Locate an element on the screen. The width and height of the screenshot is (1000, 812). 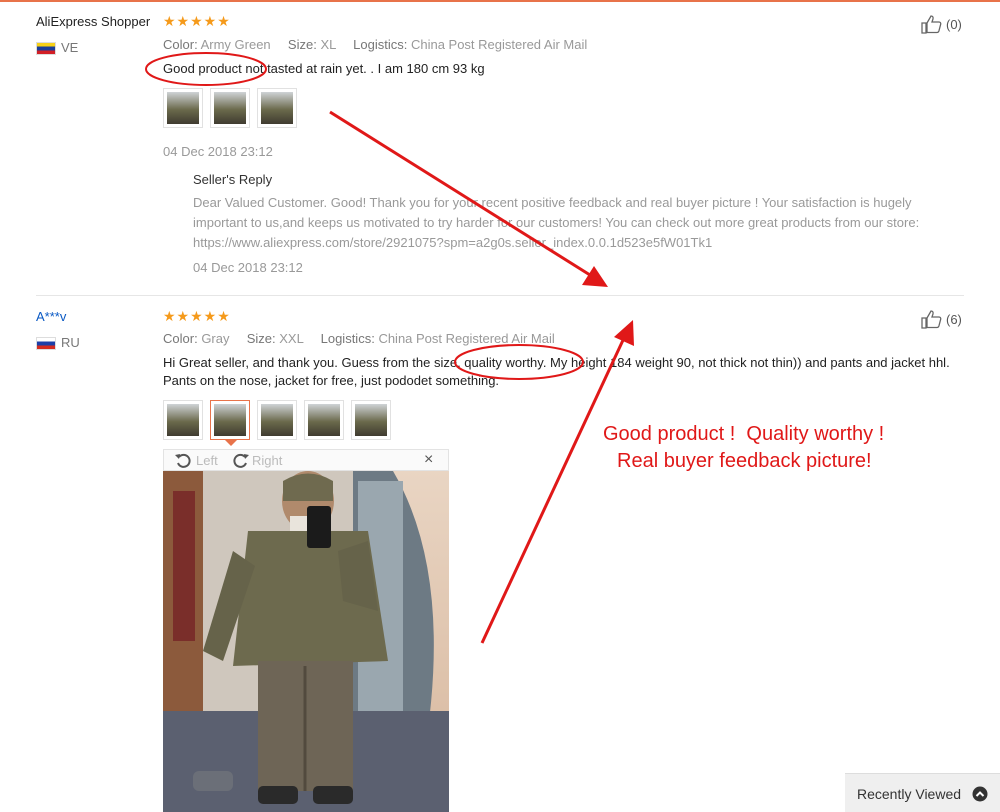
recently-viewed-tab: Recently Viewed is located at coordinates (922, 792).